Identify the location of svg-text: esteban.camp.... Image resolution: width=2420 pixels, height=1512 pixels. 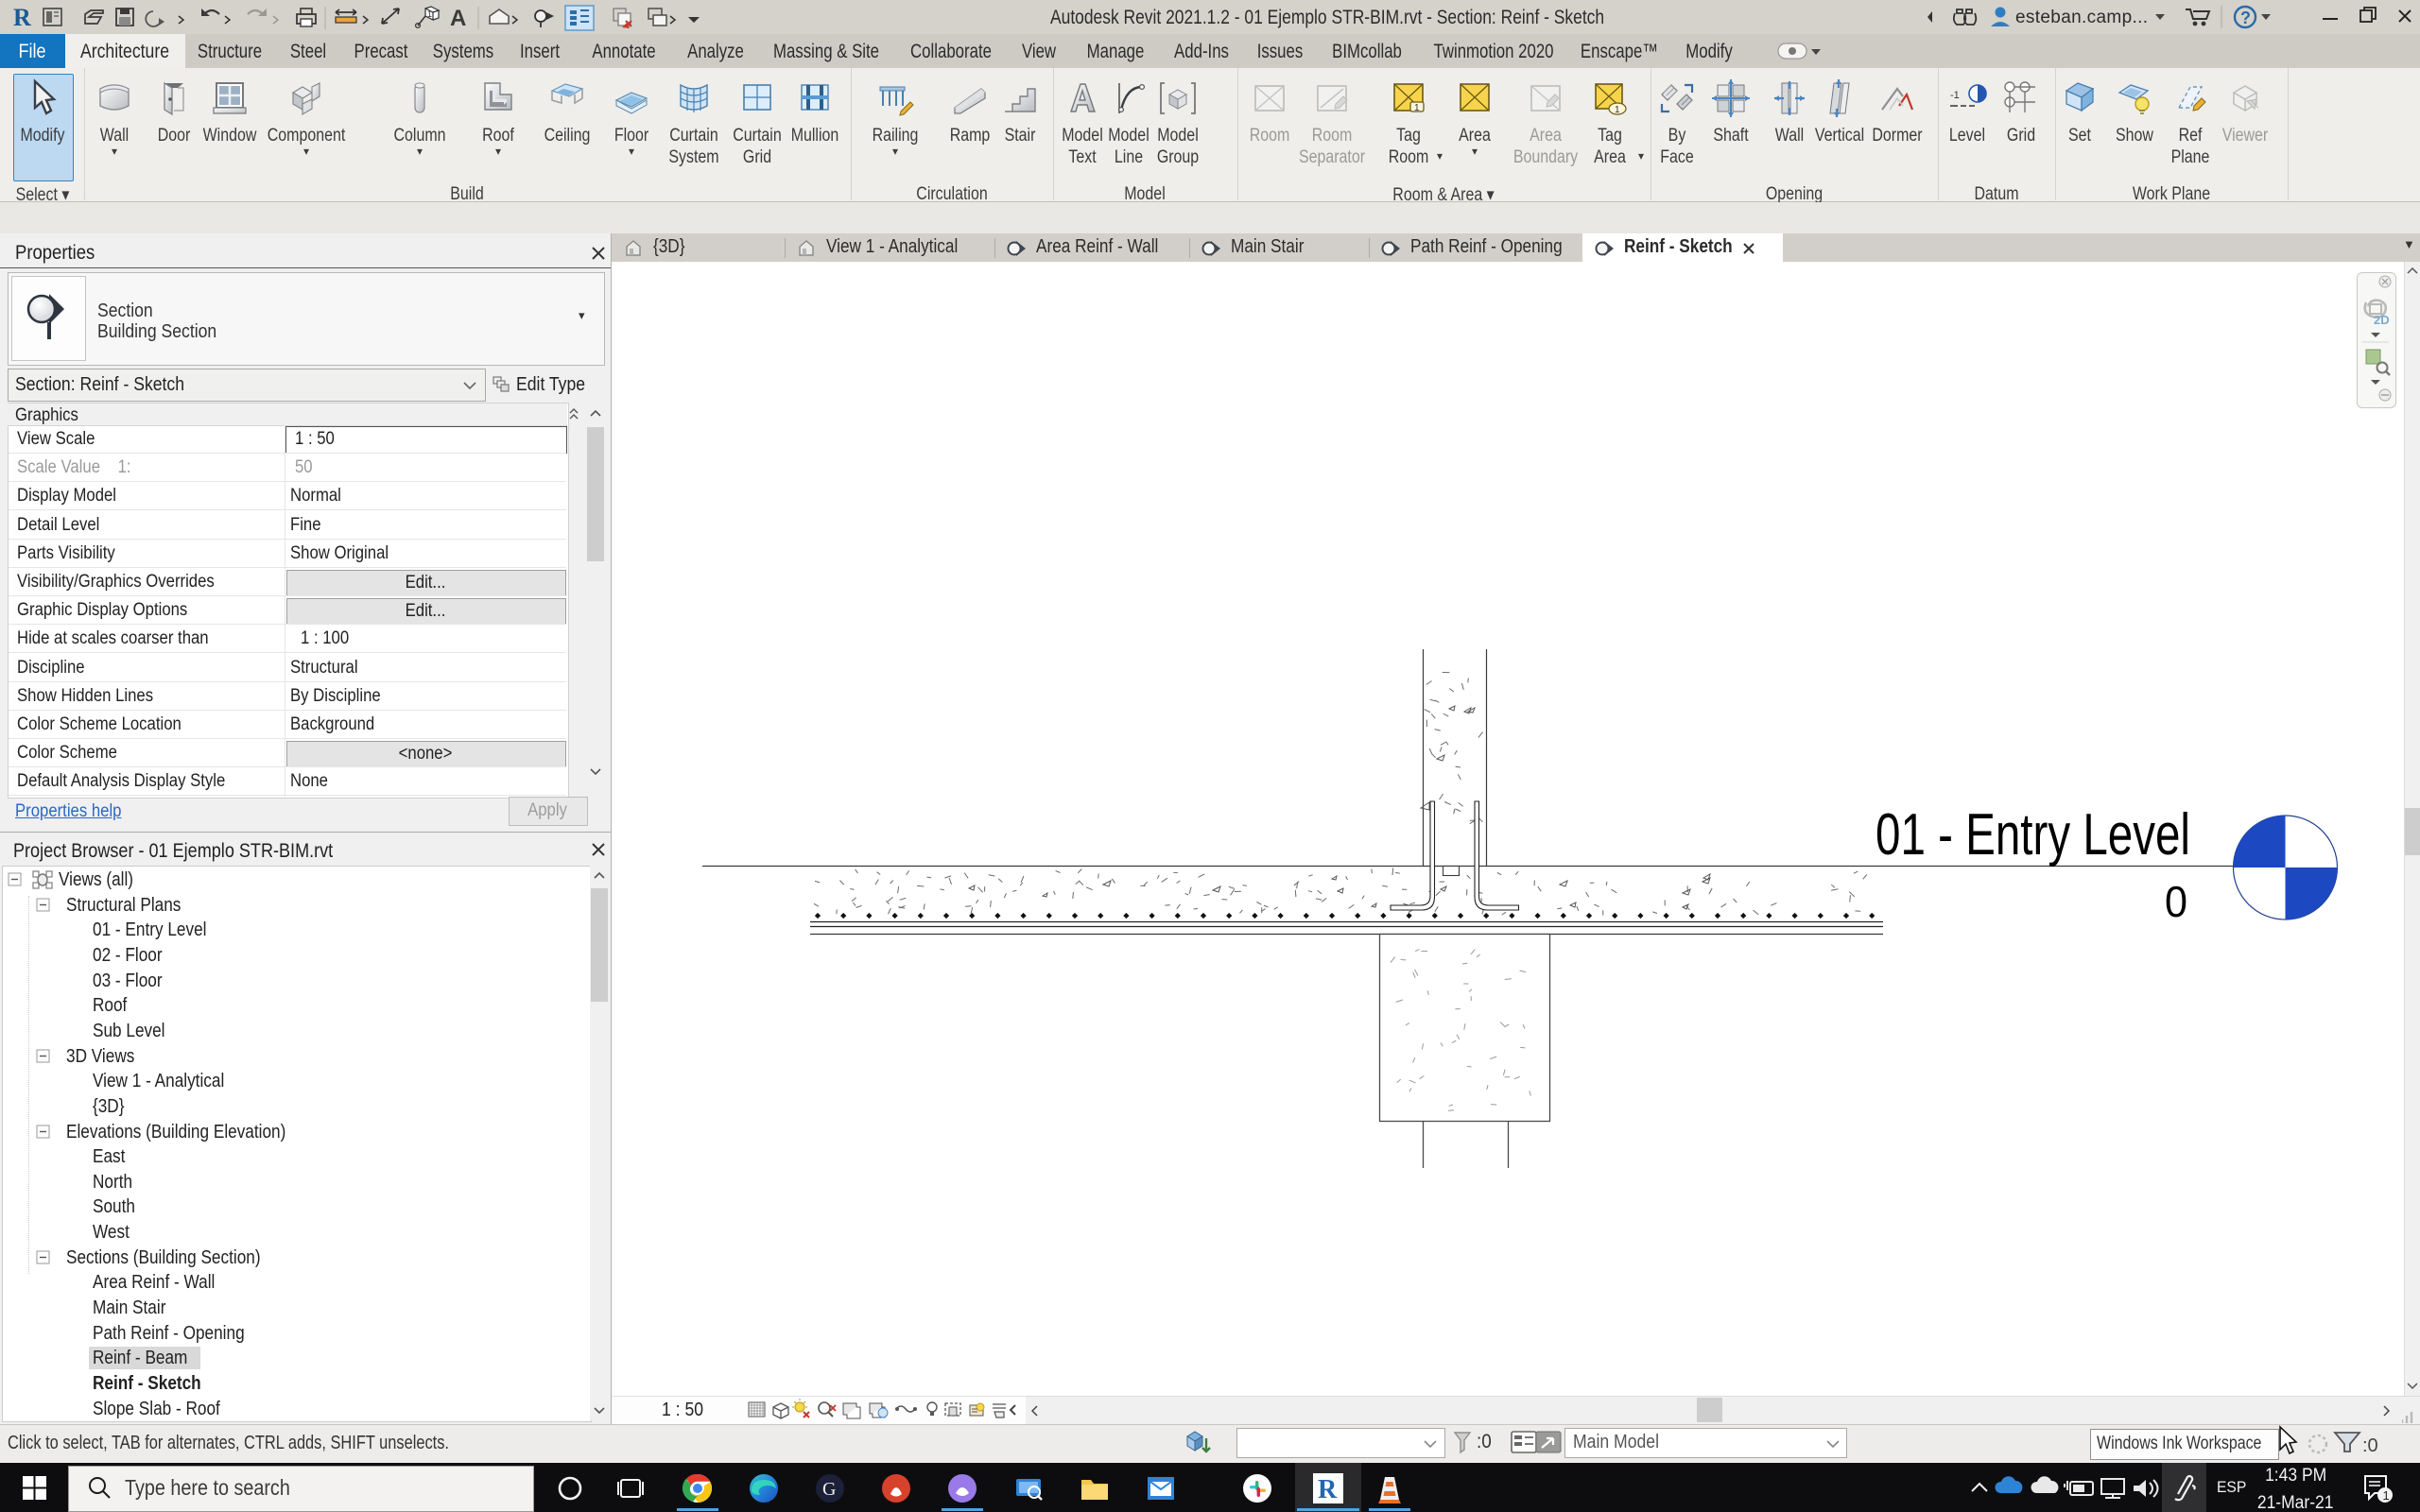
(2081, 17).